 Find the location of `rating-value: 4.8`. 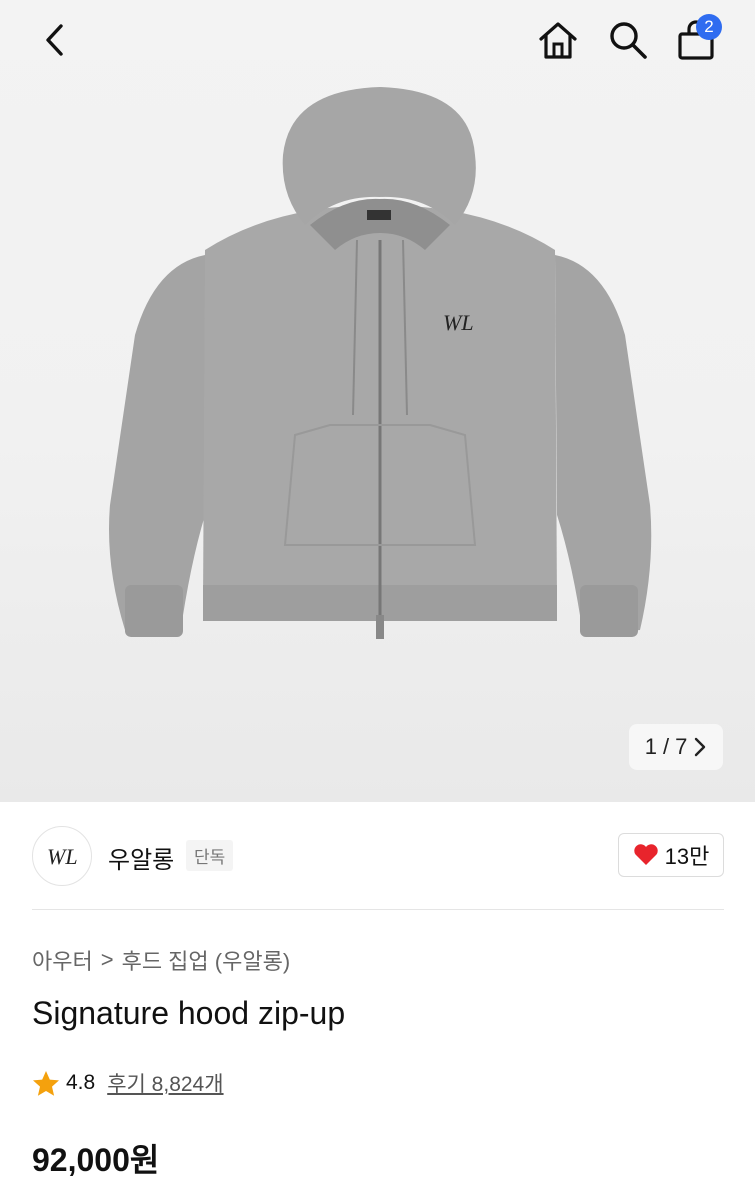

rating-value: 4.8 is located at coordinates (81, 1082).